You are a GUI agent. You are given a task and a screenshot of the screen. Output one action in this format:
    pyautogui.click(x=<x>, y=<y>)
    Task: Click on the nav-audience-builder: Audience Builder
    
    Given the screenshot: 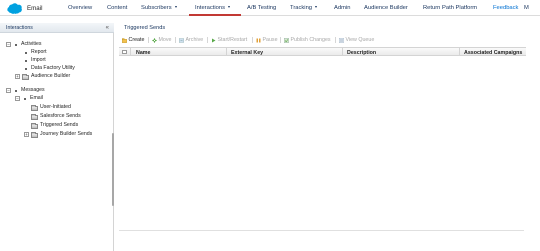 What is the action you would take?
    pyautogui.click(x=386, y=8)
    